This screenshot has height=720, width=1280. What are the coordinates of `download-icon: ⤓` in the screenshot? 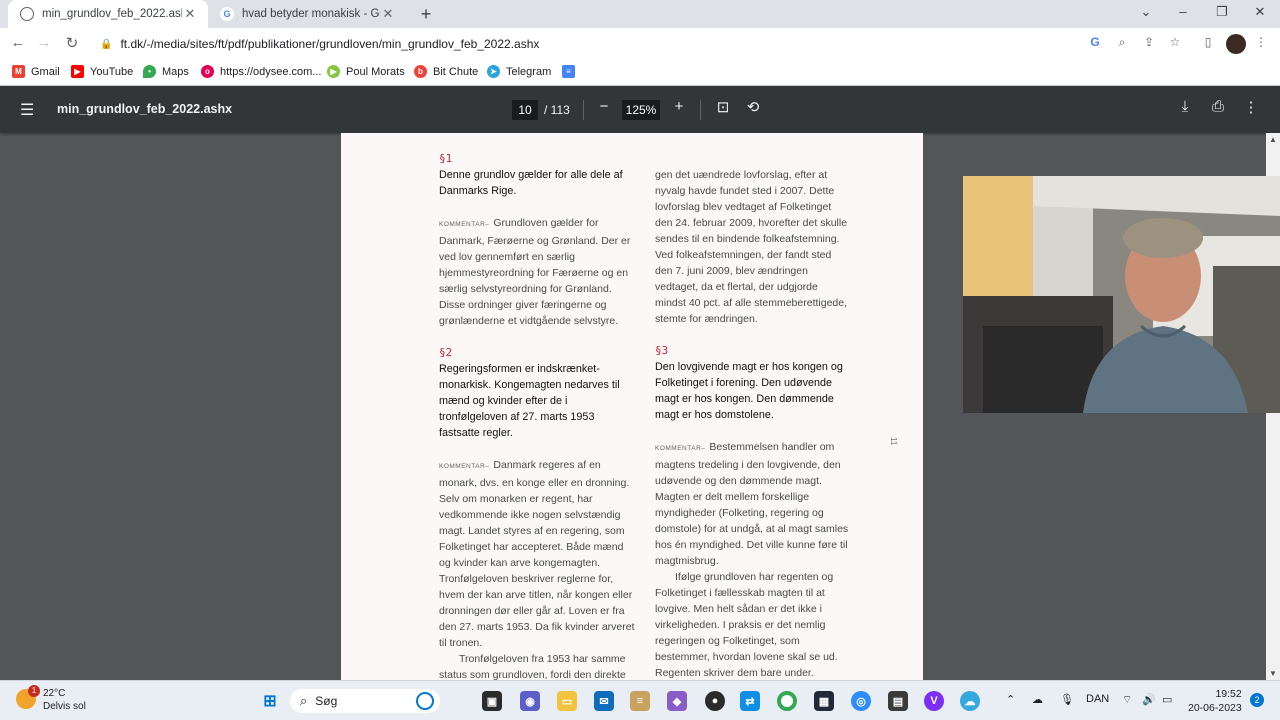 It's located at (1185, 106).